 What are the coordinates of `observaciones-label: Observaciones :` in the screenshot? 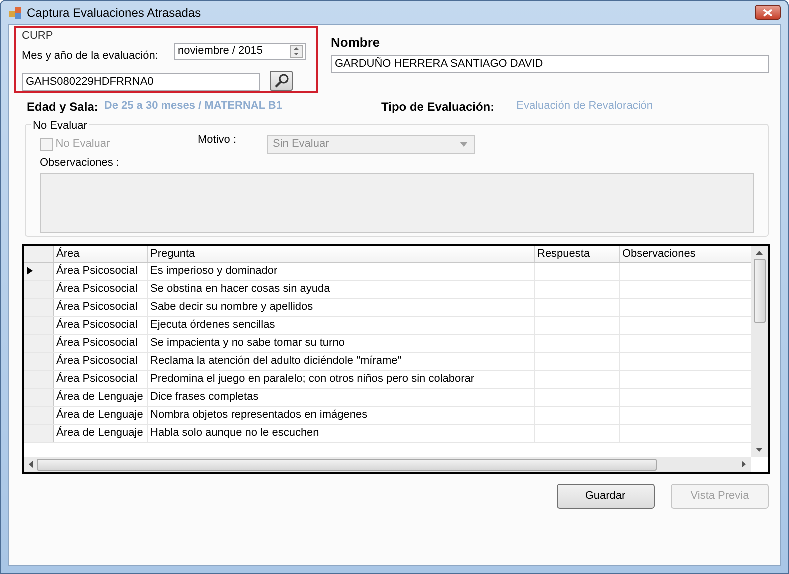 It's located at (80, 163).